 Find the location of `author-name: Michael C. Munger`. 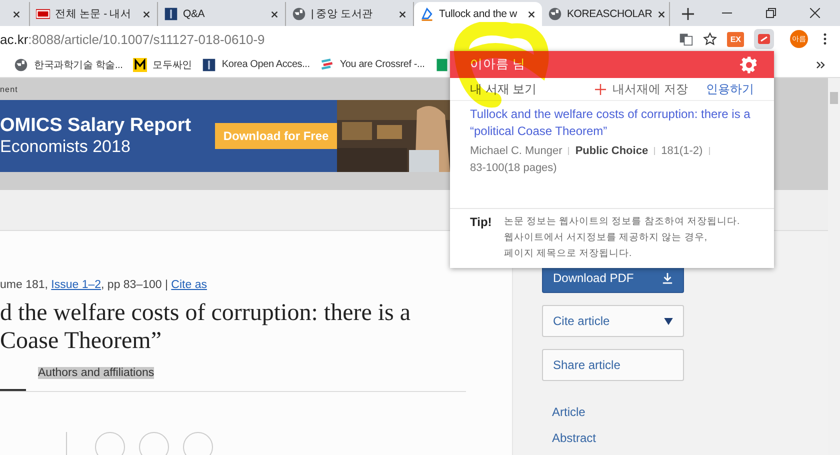

author-name: Michael C. Munger is located at coordinates (516, 151).